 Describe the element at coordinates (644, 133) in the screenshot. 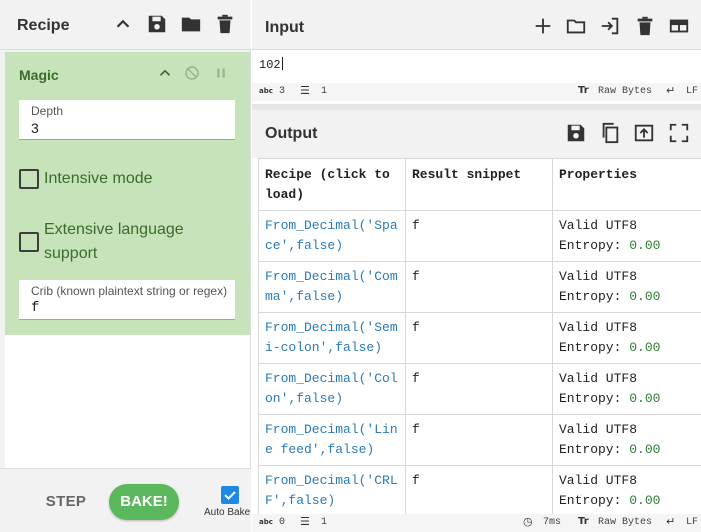

I see `replace-input-icon` at that location.